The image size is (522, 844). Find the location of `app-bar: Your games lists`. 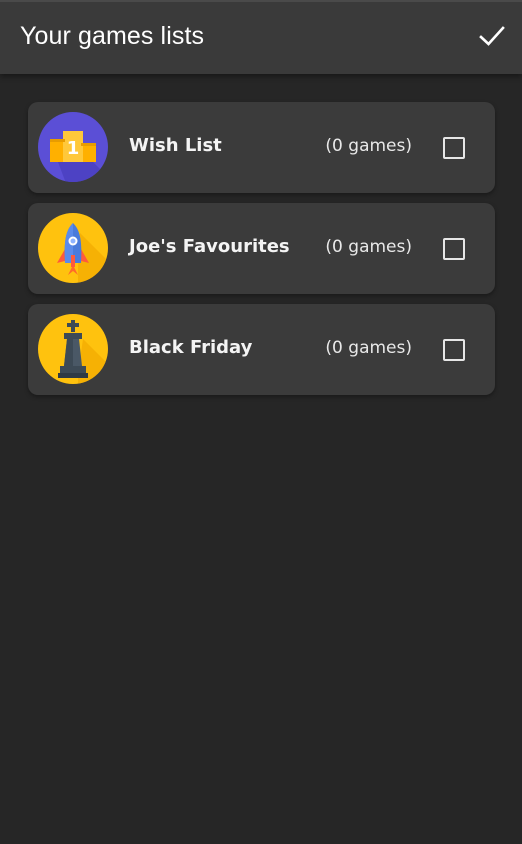

app-bar: Your games lists is located at coordinates (261, 37).